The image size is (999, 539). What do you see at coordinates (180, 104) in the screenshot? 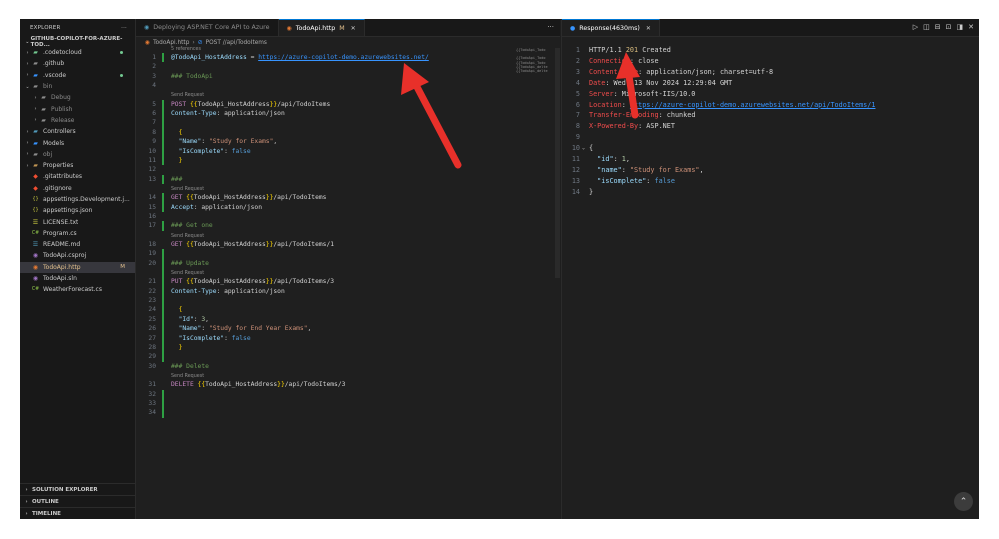
I see `token: POST` at bounding box center [180, 104].